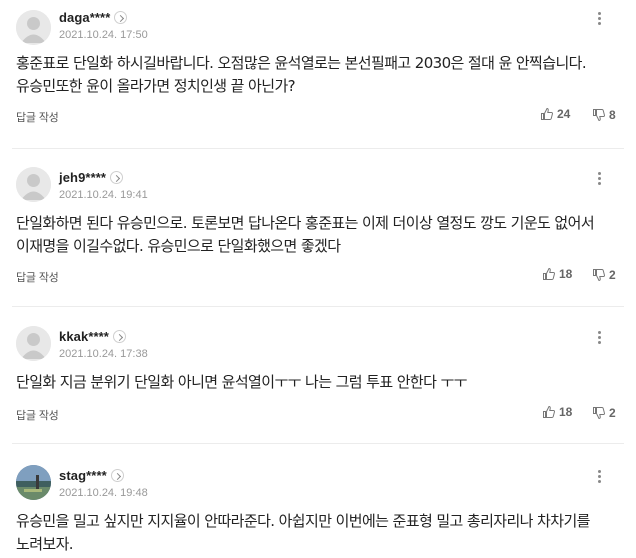 Image resolution: width=636 pixels, height=558 pixels. I want to click on comment-date: 2021.10.24. 17:50, so click(103, 35).